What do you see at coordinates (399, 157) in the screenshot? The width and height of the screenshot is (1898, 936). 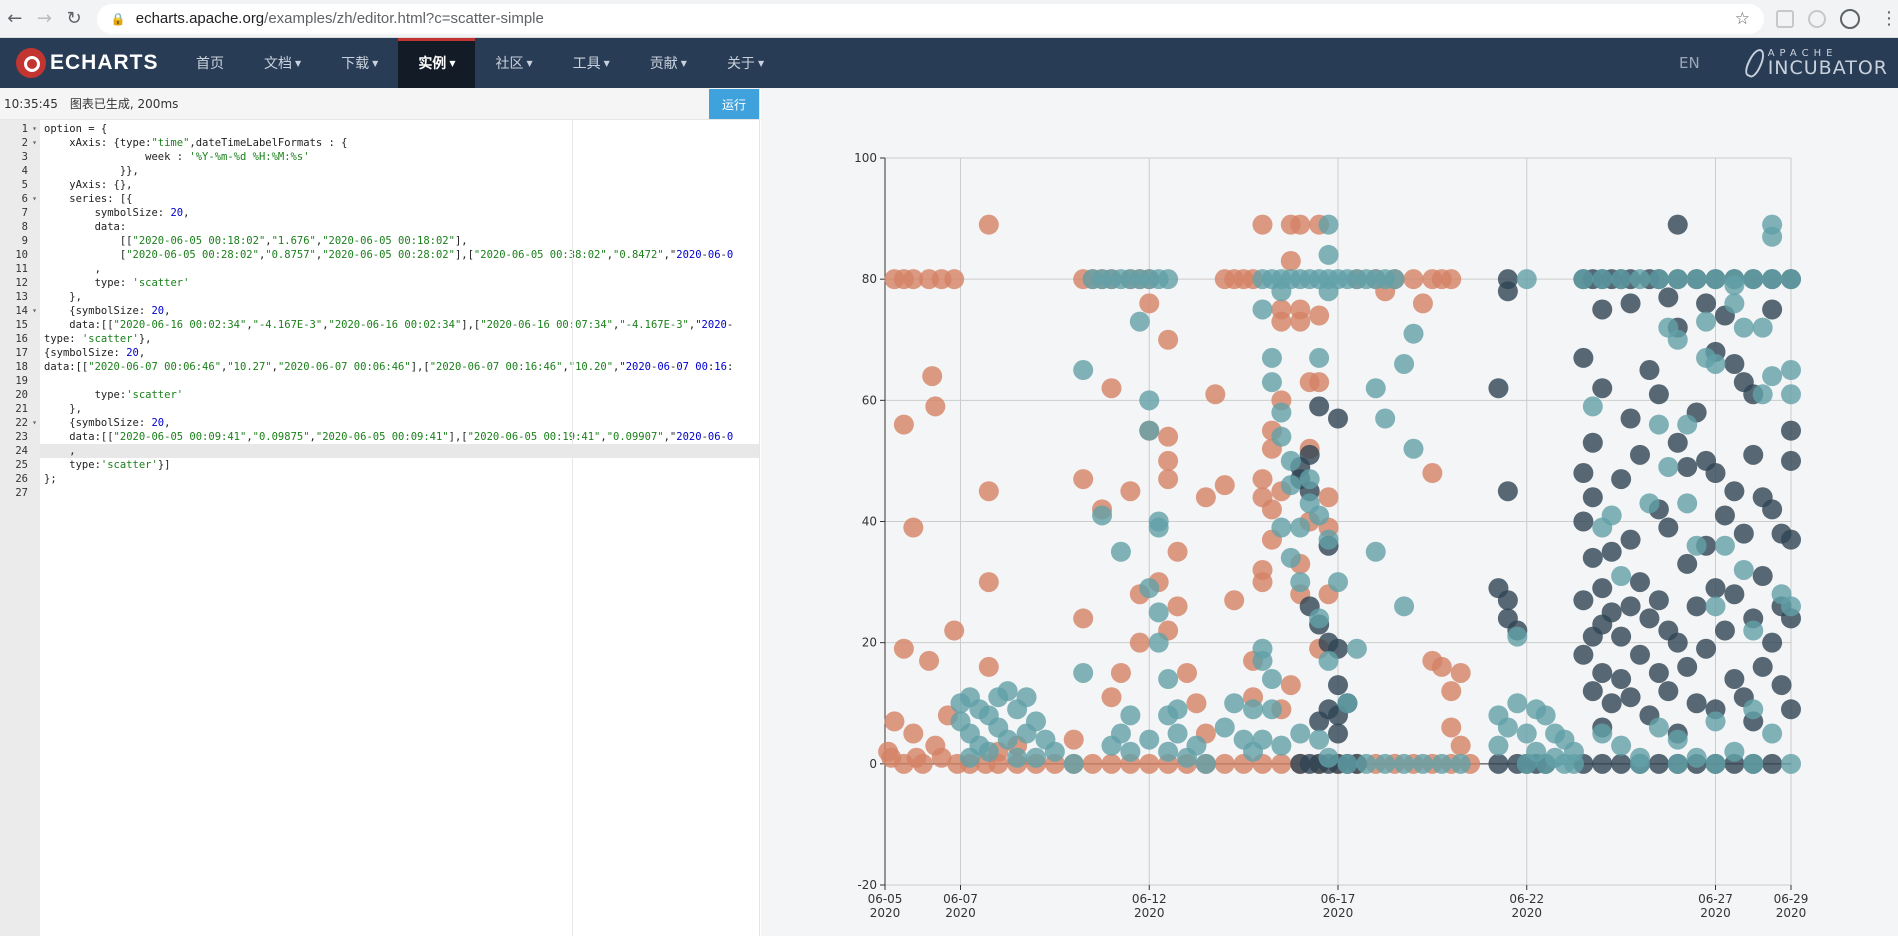 I see `code-line: week : '%Y-%m-%d %H:%M:%s'` at bounding box center [399, 157].